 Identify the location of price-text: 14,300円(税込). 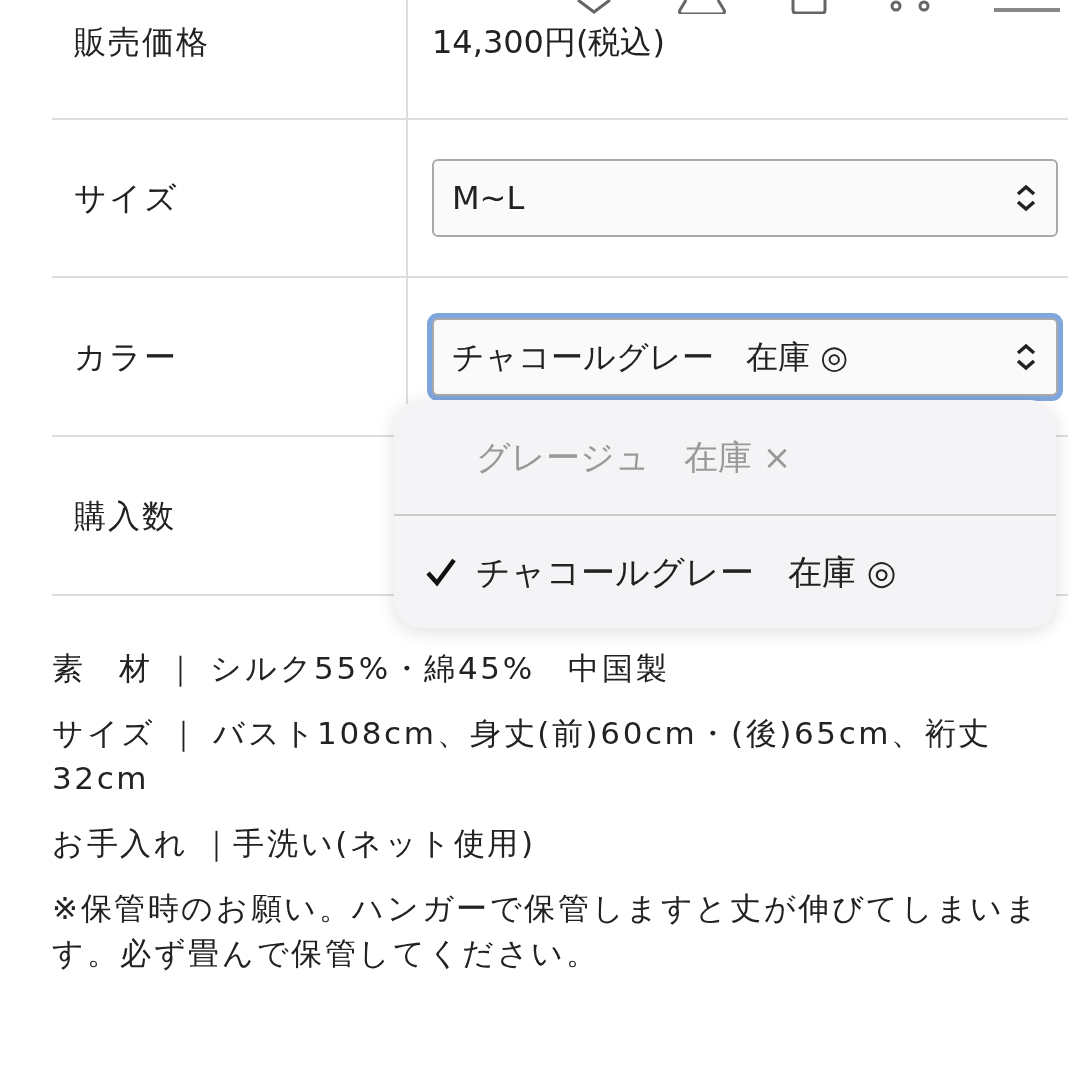
(548, 42).